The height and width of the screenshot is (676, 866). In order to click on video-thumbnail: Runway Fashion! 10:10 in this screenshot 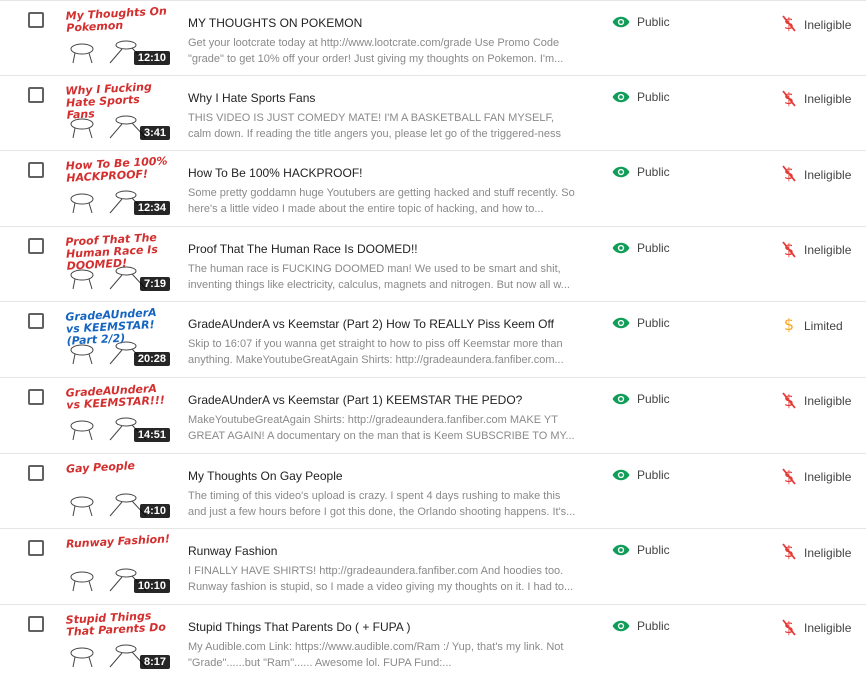, I will do `click(117, 564)`.